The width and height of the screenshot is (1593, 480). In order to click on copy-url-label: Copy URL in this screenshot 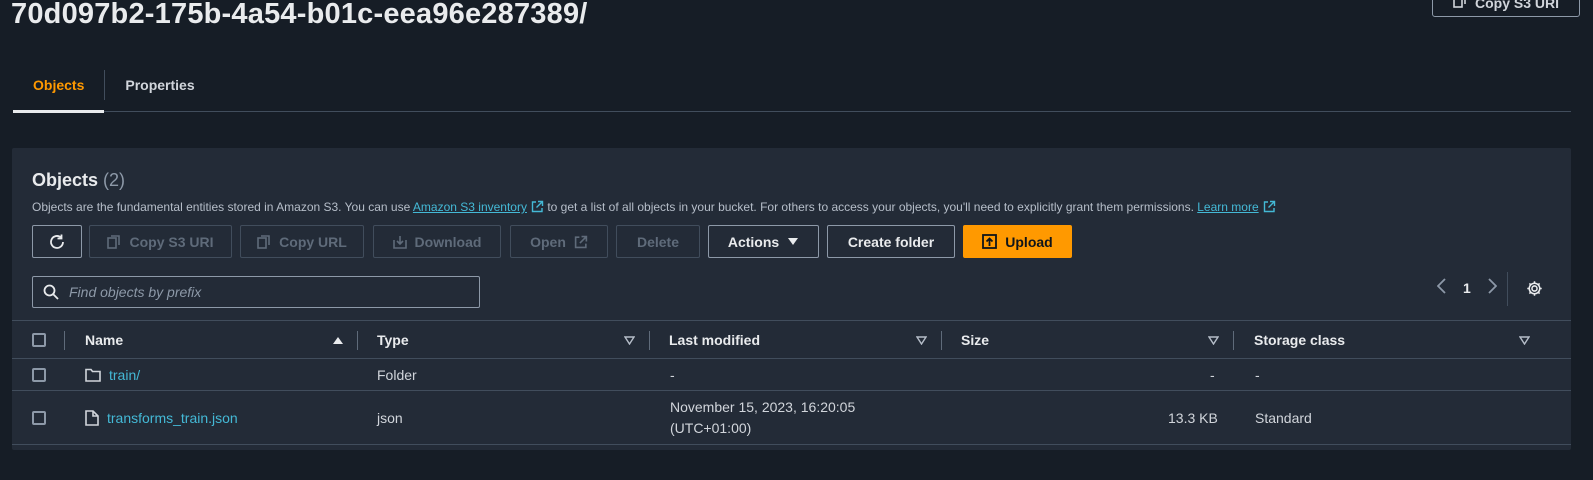, I will do `click(313, 241)`.